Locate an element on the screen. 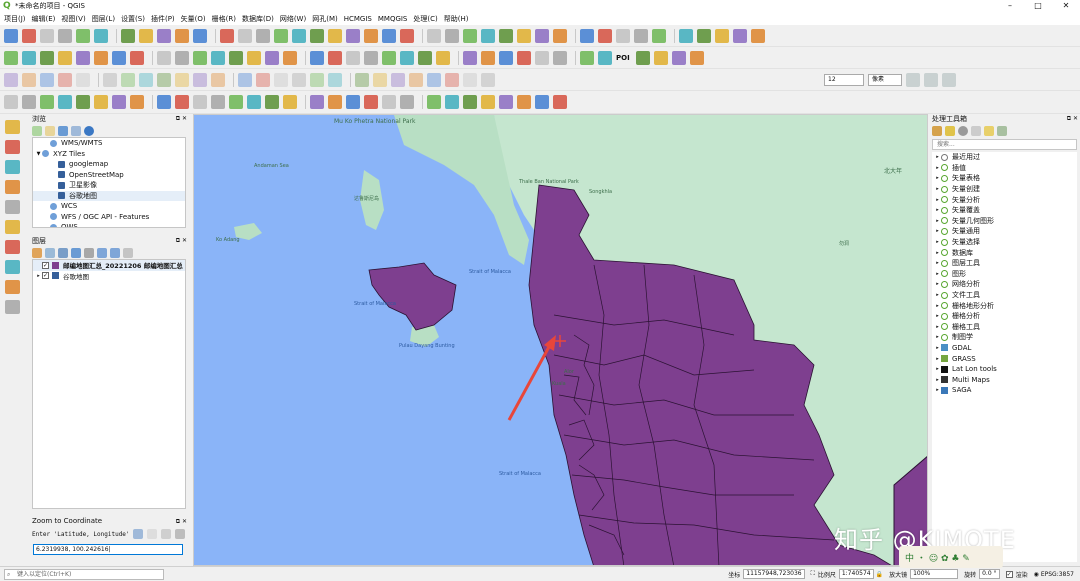  scale-field: 1:740574 is located at coordinates (856, 574).